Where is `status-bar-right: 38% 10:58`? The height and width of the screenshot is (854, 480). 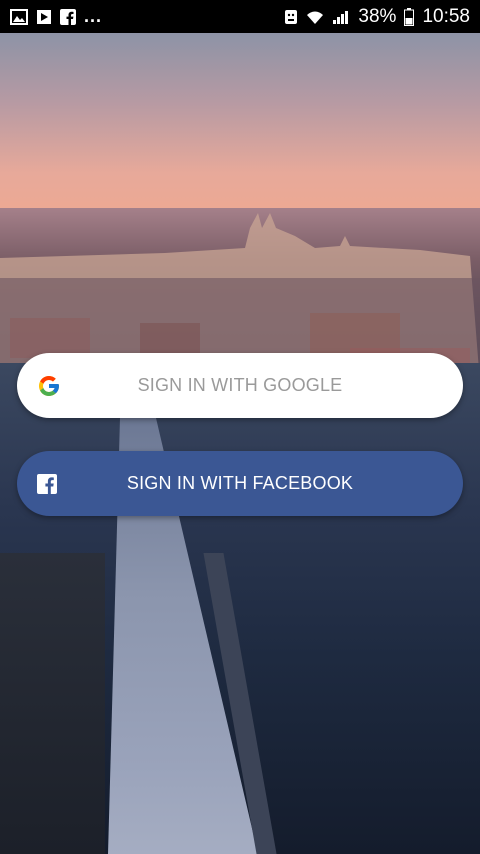
status-bar-right: 38% 10:58 is located at coordinates (377, 17).